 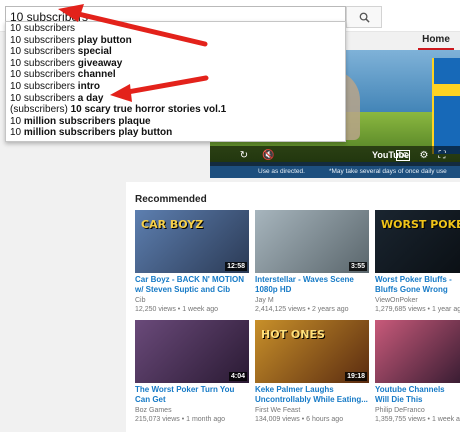 What do you see at coordinates (447, 90) in the screenshot?
I see `player-product-band` at bounding box center [447, 90].